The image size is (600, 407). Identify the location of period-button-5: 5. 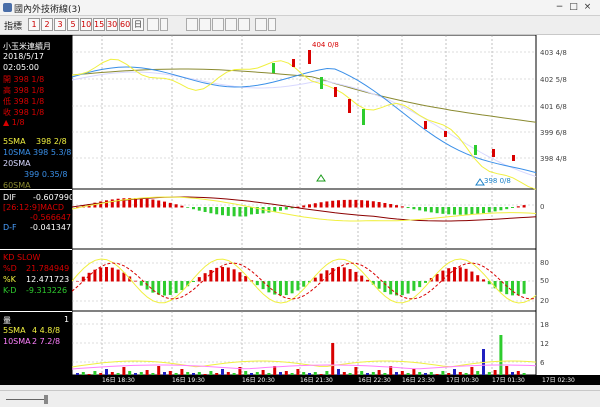
(73, 24).